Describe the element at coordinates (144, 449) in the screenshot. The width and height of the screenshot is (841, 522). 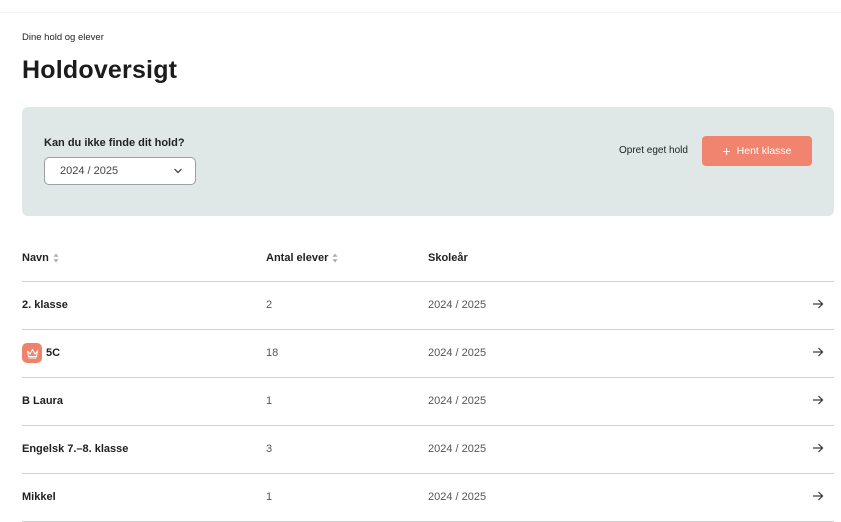
I see `team-name: Engelsk 7.–8. klasse` at that location.